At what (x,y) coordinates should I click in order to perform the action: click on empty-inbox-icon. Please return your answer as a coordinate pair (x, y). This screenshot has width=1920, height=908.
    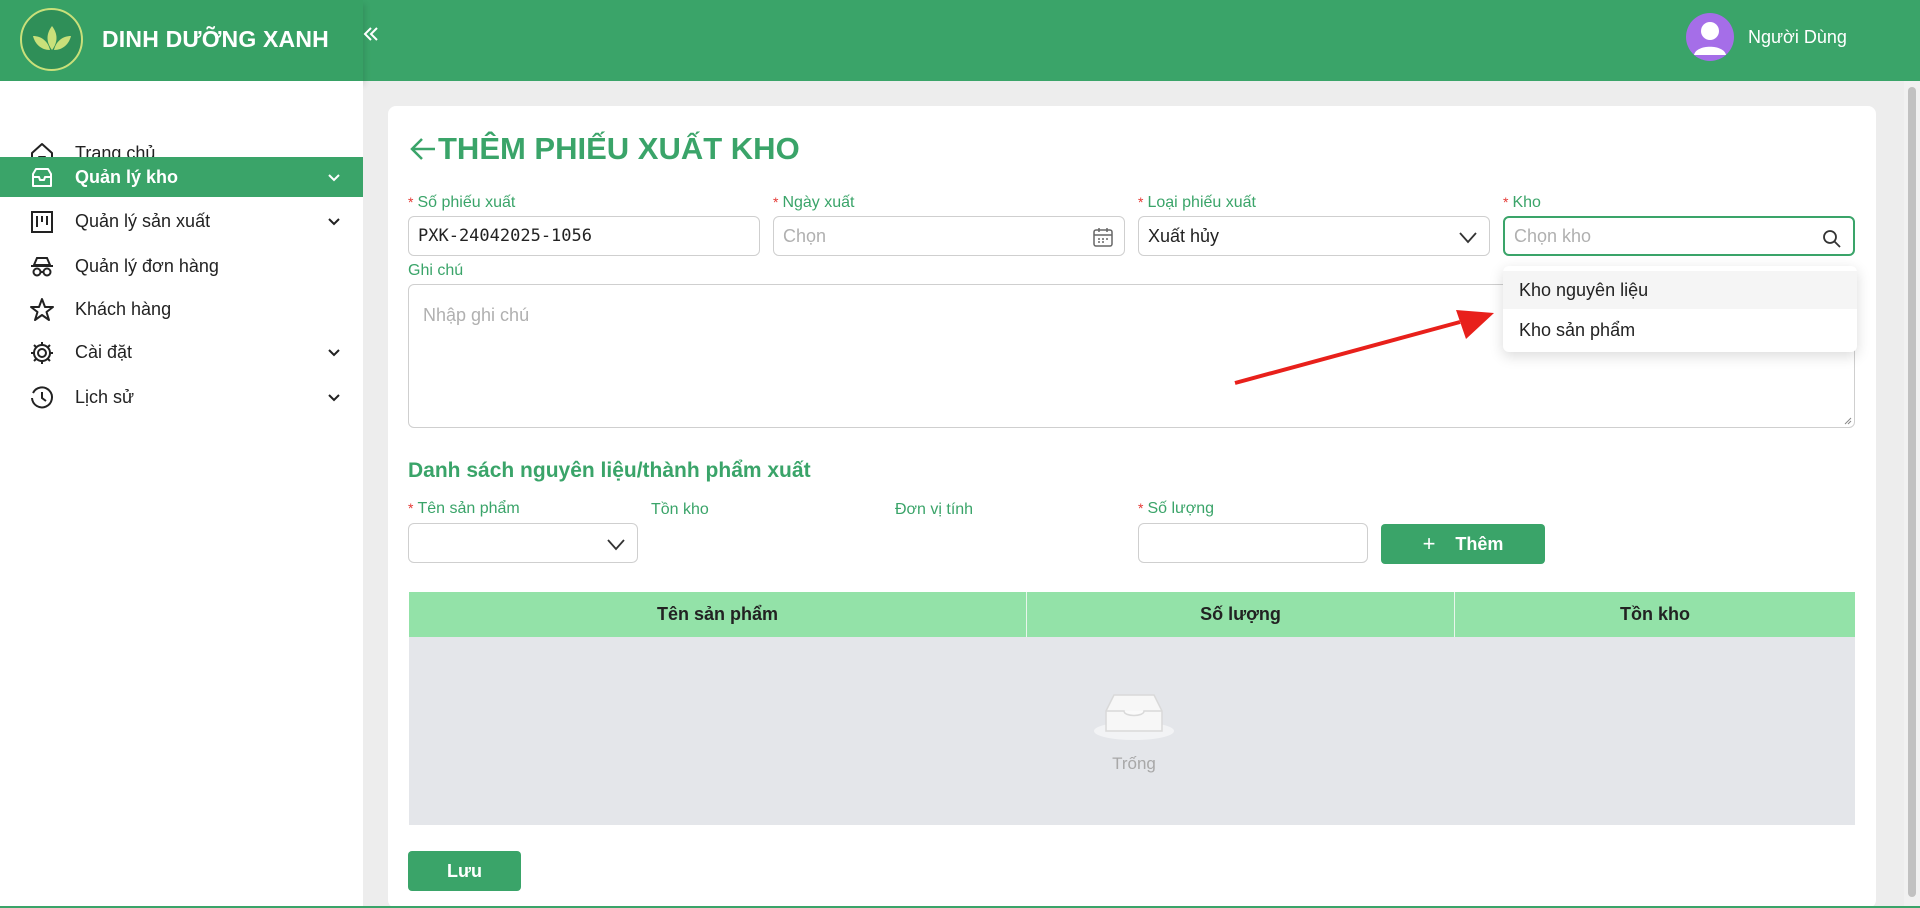
    Looking at the image, I should click on (1134, 717).